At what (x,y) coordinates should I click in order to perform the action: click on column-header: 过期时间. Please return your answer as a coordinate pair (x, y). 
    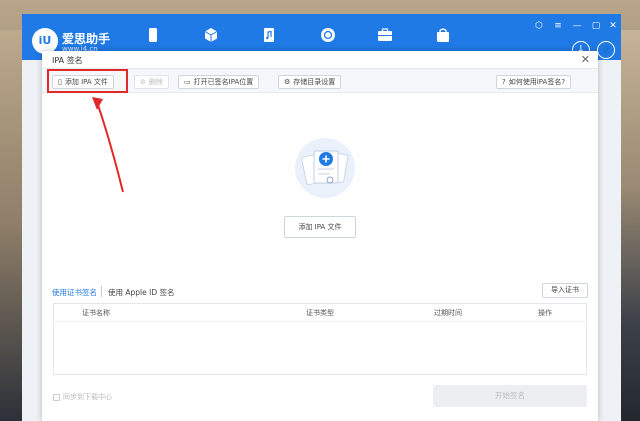
    Looking at the image, I should click on (448, 313).